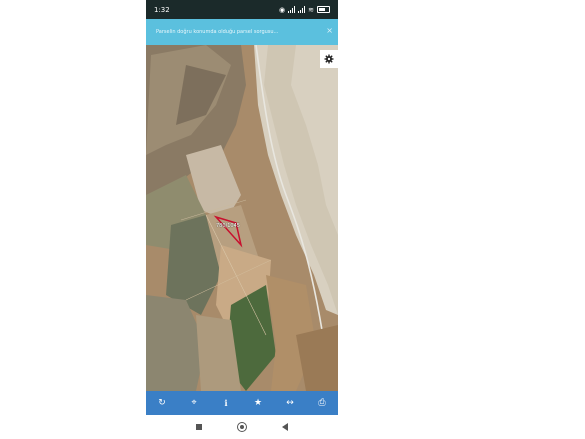 The image size is (585, 439). I want to click on map-settings-button, so click(329, 59).